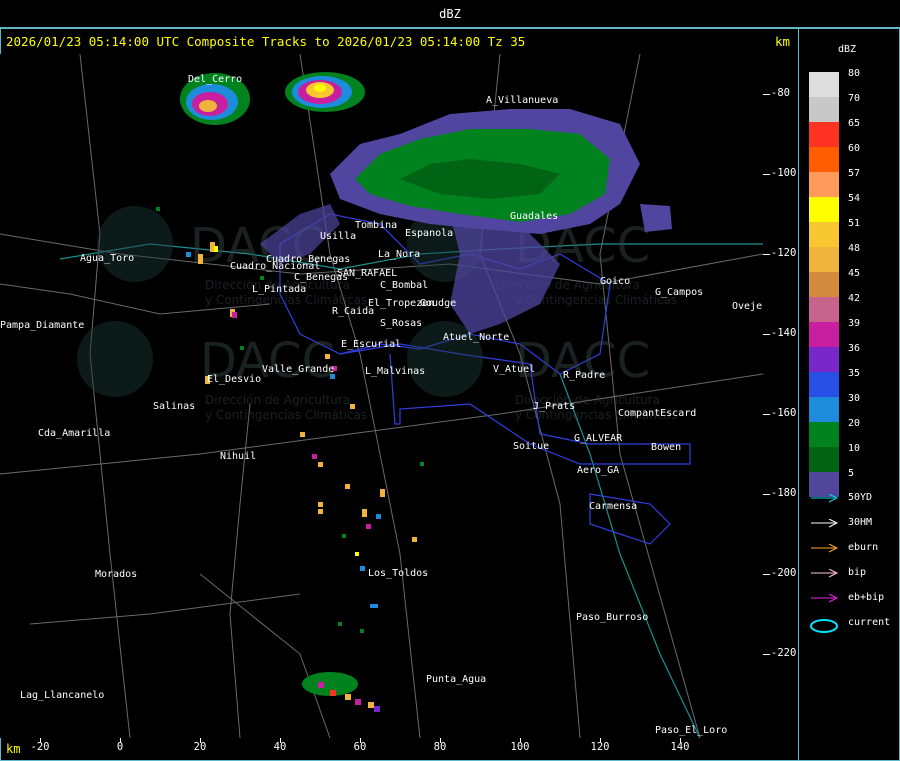  I want to click on current-ellipse-icon, so click(824, 626).